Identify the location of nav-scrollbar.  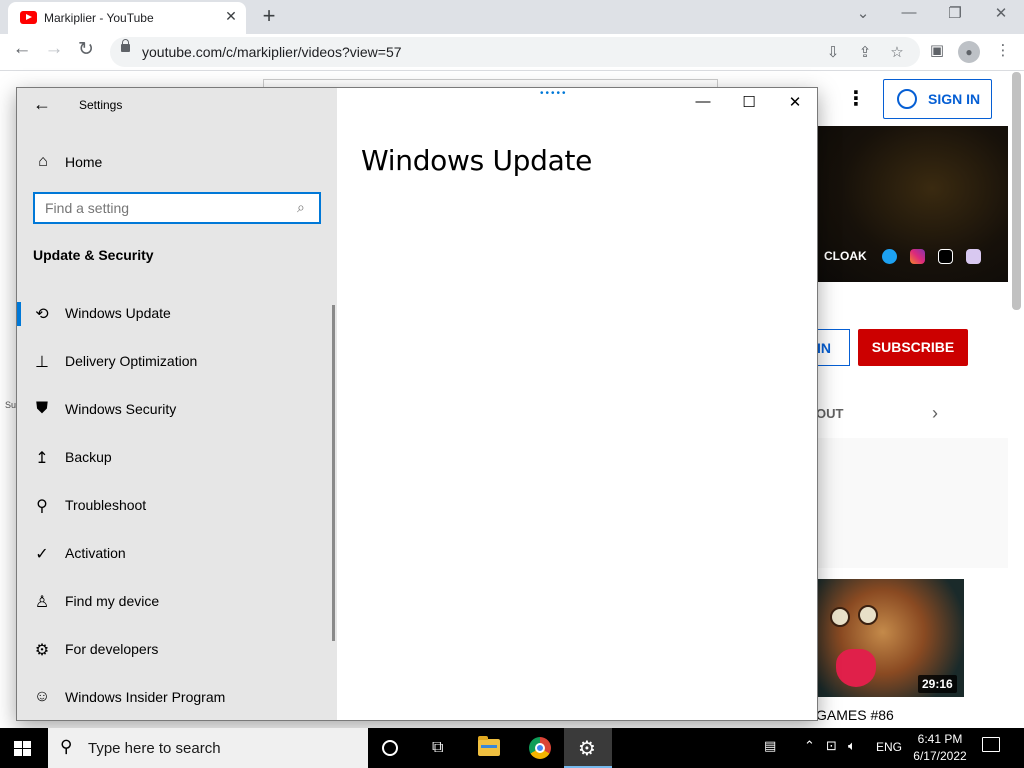
(333, 473).